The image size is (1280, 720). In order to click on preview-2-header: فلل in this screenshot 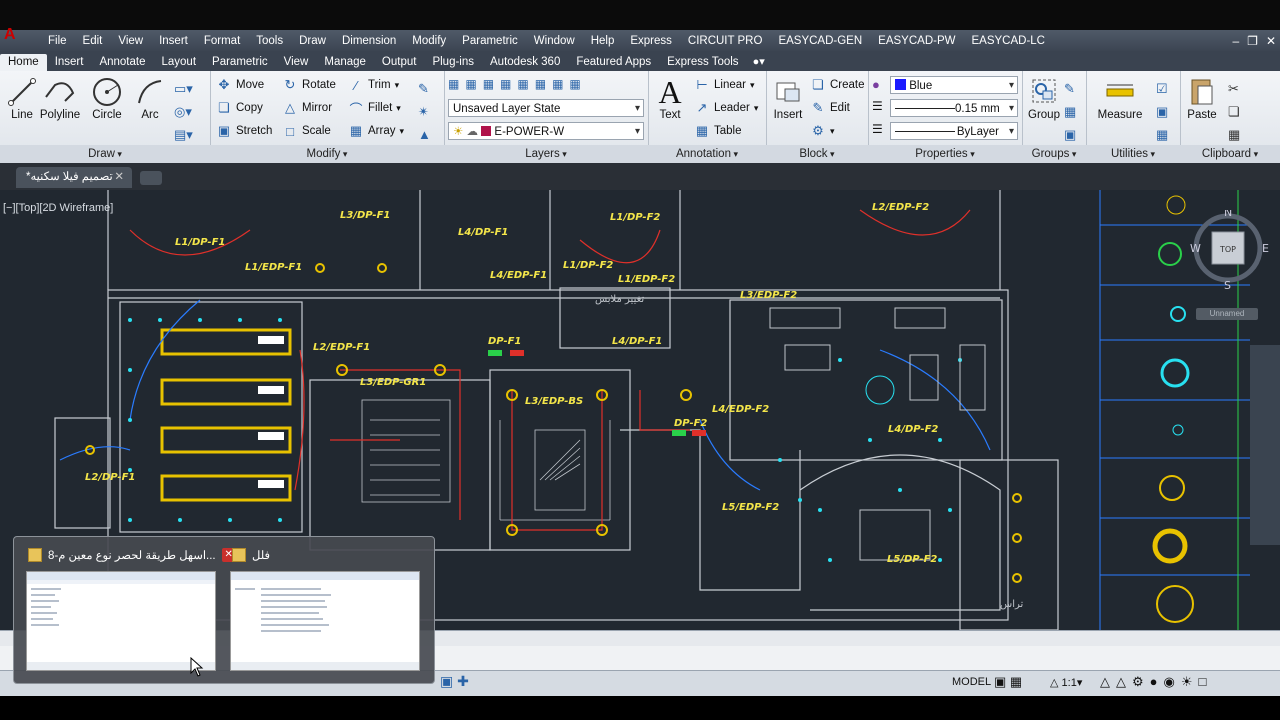, I will do `click(251, 555)`.